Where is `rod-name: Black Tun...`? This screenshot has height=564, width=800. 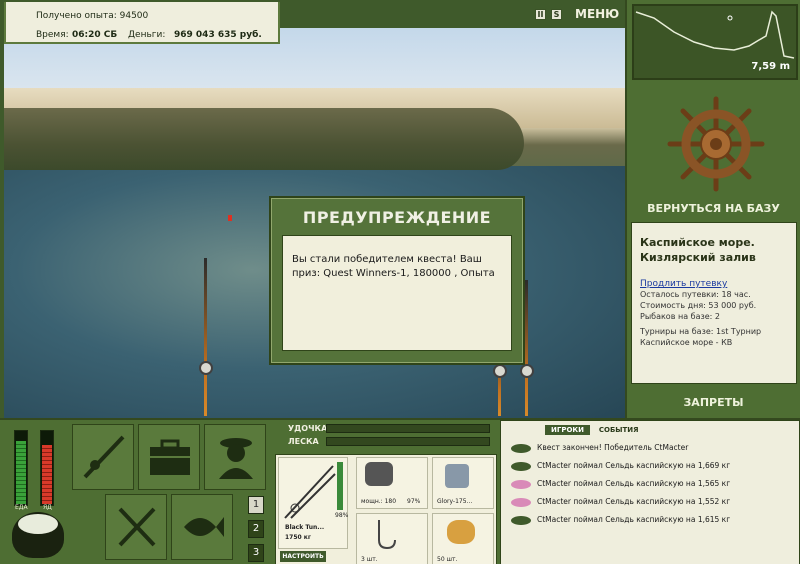 rod-name: Black Tun... is located at coordinates (305, 527).